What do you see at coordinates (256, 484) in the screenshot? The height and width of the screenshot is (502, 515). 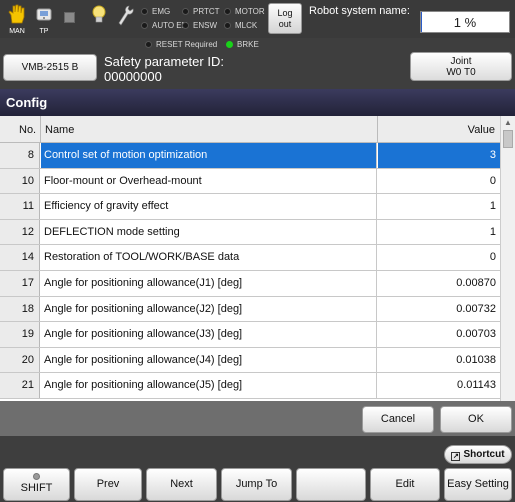 I see `jump-to-button: Jump To` at bounding box center [256, 484].